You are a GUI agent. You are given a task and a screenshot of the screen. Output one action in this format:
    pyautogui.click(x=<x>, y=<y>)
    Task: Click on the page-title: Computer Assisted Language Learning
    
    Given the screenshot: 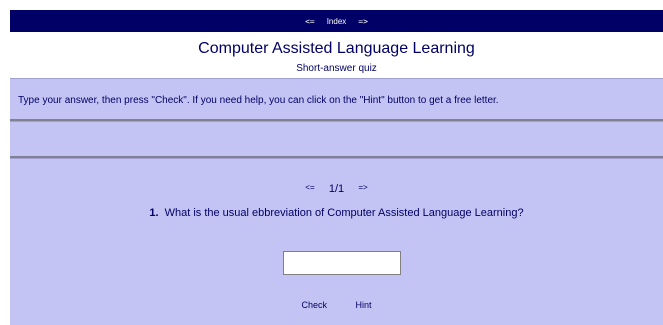 What is the action you would take?
    pyautogui.click(x=336, y=48)
    